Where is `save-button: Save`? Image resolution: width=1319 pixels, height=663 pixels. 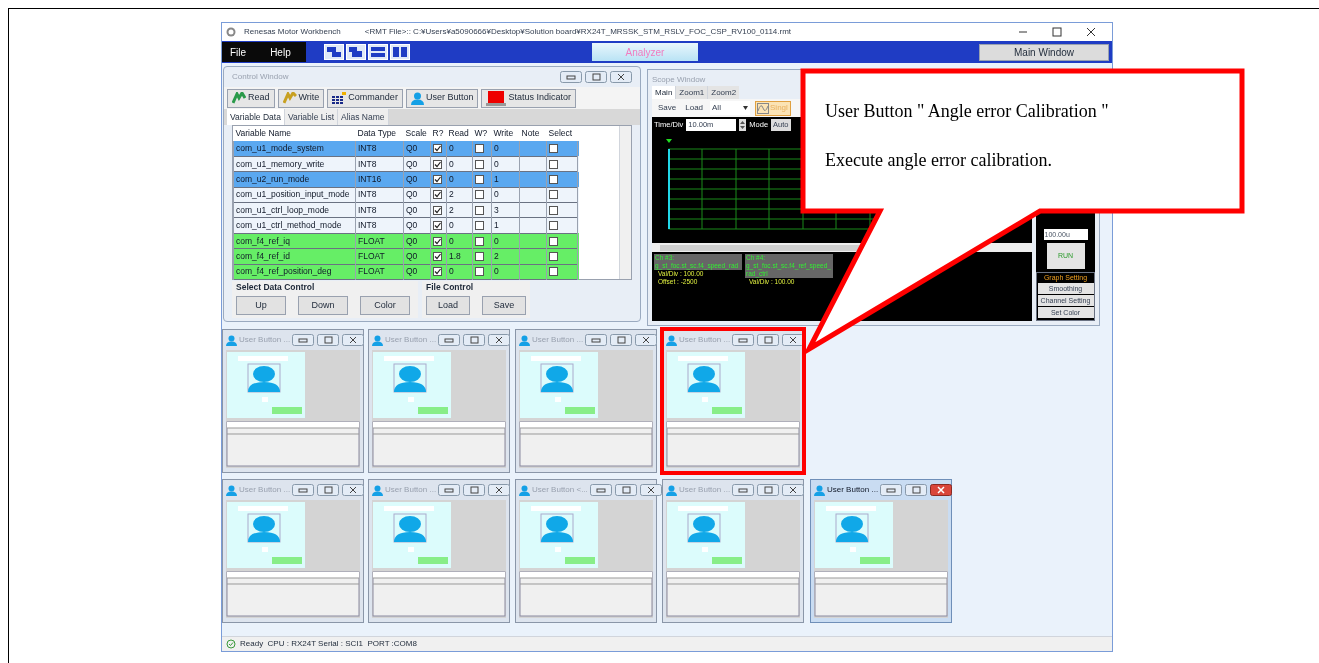 save-button: Save is located at coordinates (667, 108).